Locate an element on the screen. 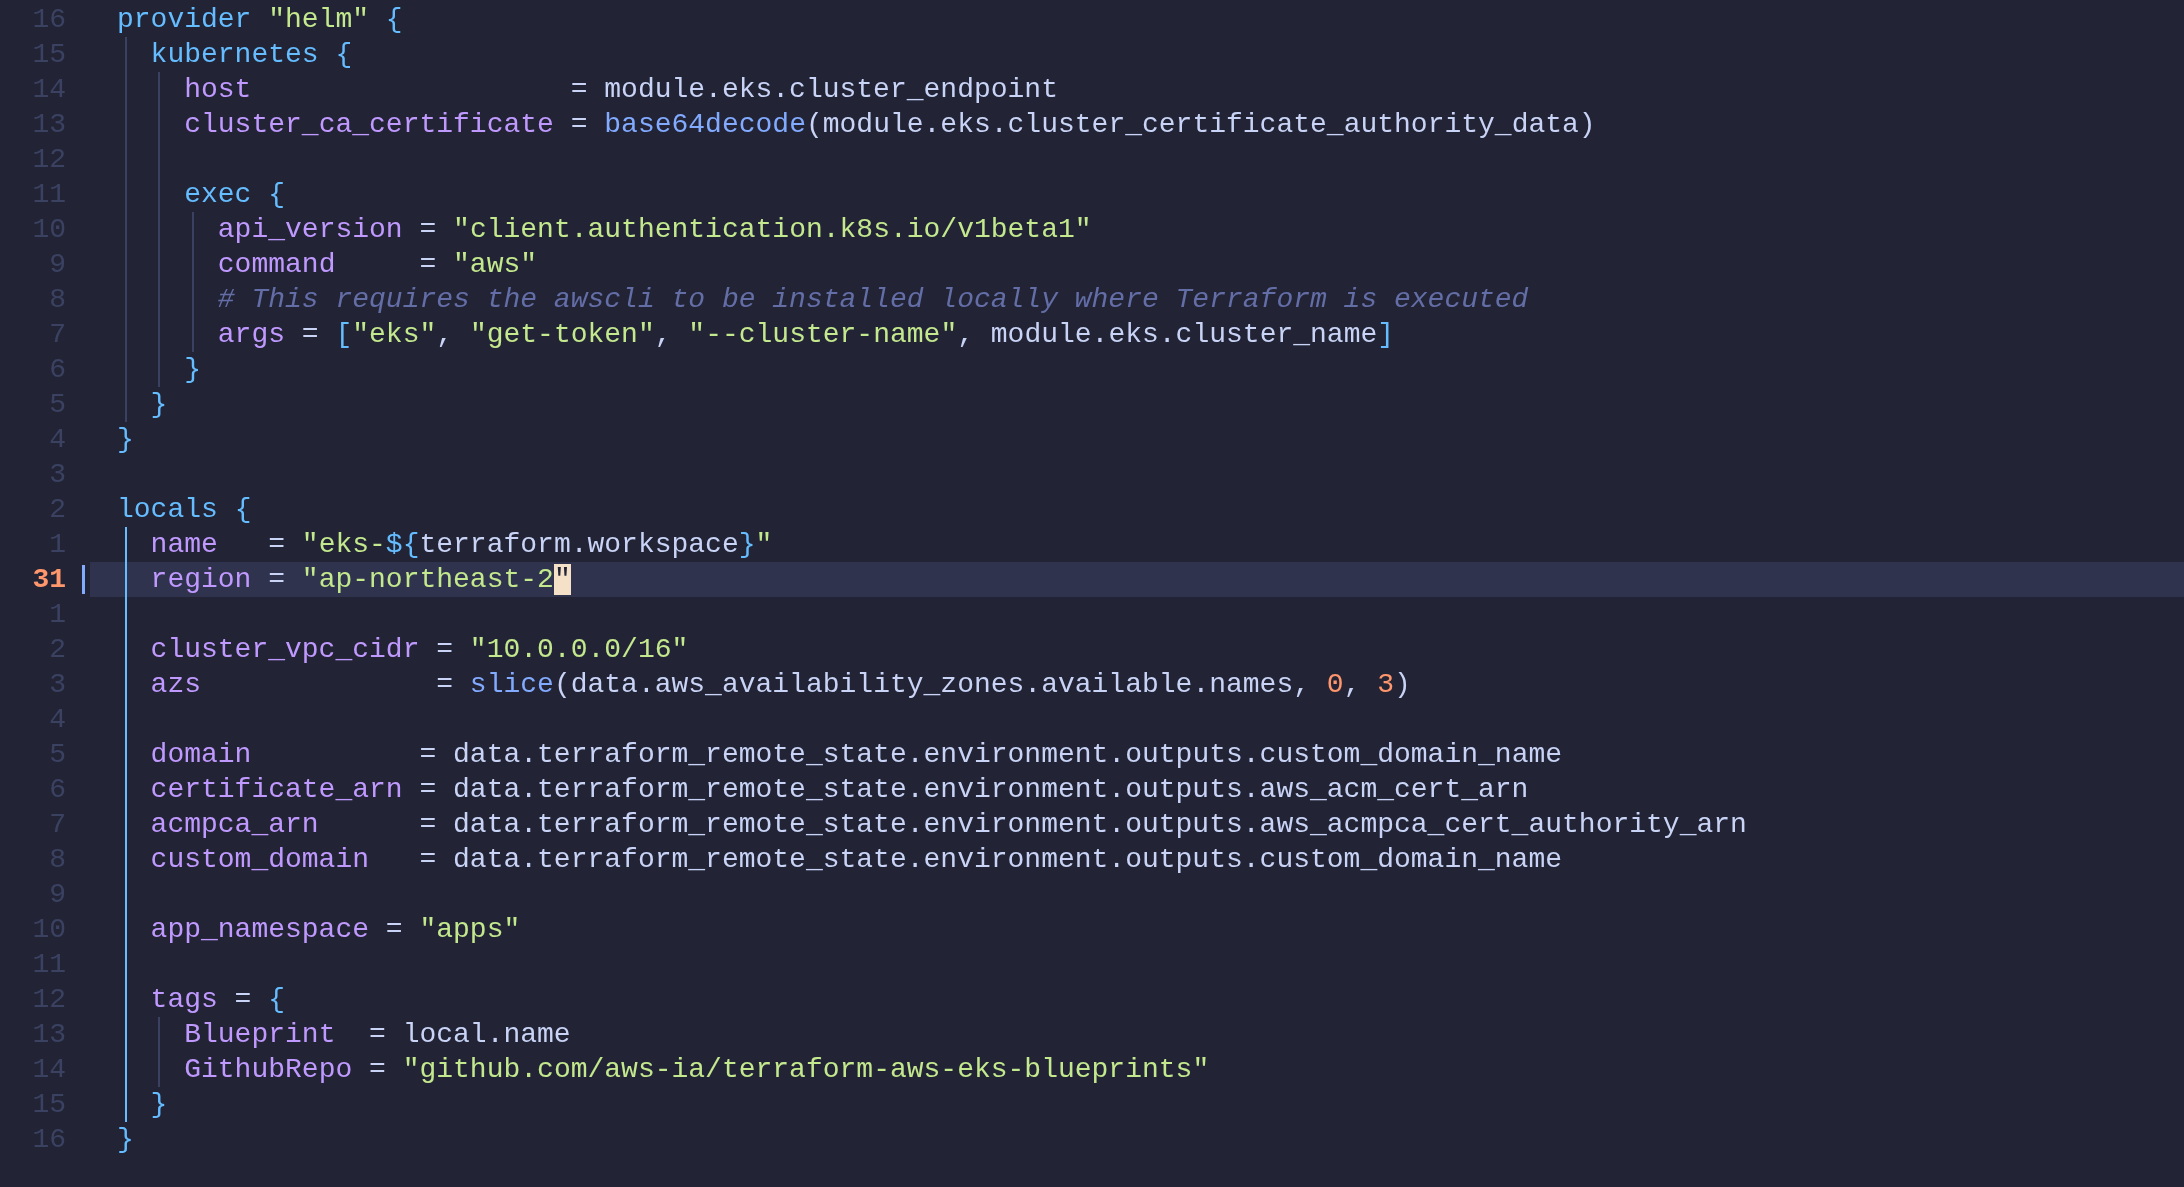 The image size is (2184, 1187). code-line: provider "helm" { is located at coordinates (260, 20).